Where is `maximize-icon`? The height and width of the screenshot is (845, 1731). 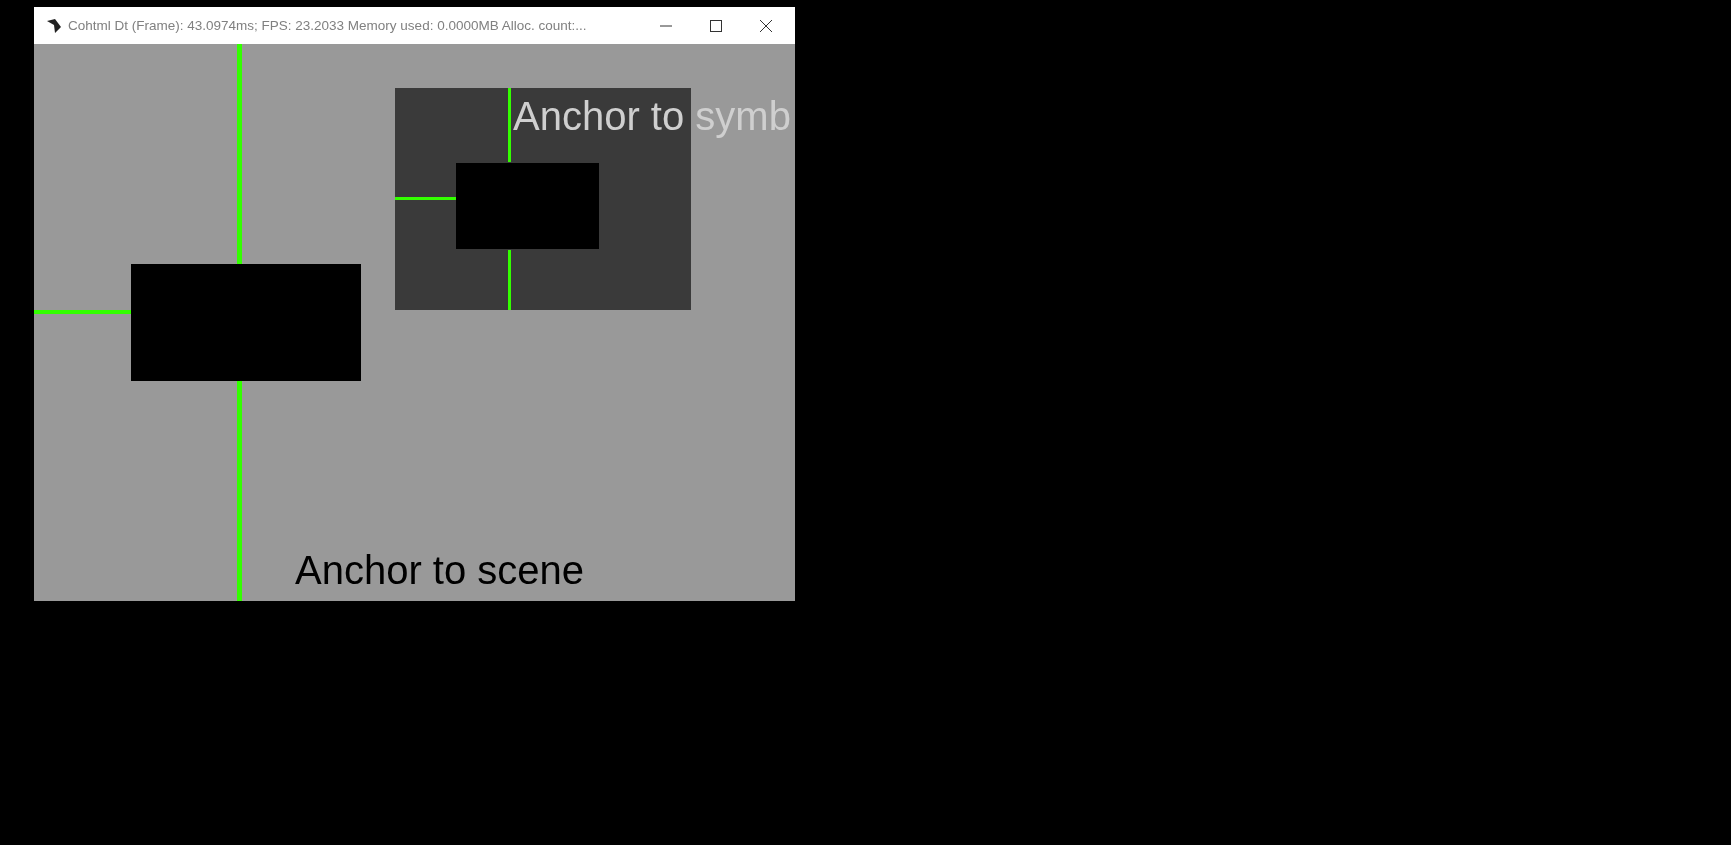
maximize-icon is located at coordinates (716, 25).